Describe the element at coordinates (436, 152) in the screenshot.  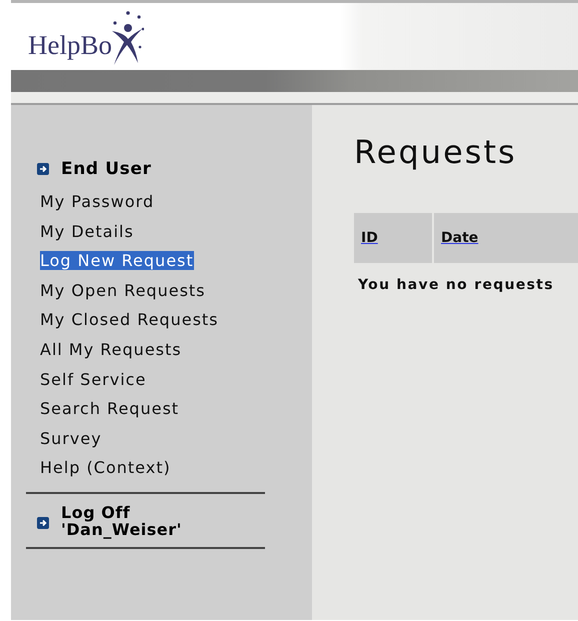
I see `page-title: Requests` at that location.